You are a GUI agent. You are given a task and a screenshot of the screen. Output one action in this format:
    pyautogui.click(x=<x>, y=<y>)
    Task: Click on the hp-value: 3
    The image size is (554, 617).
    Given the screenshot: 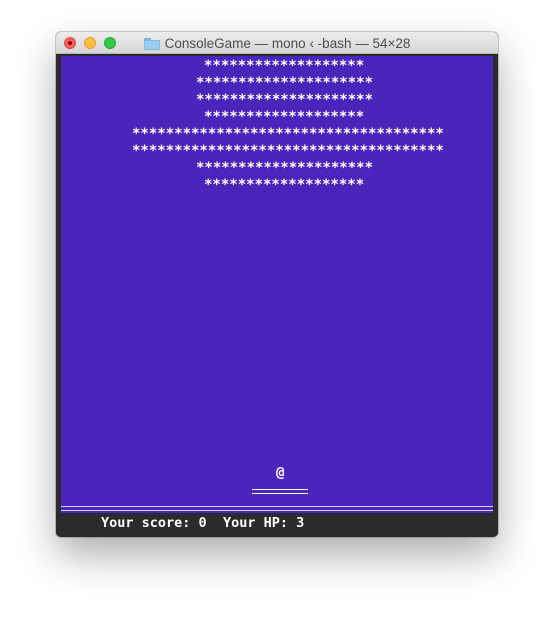 What is the action you would take?
    pyautogui.click(x=300, y=523)
    